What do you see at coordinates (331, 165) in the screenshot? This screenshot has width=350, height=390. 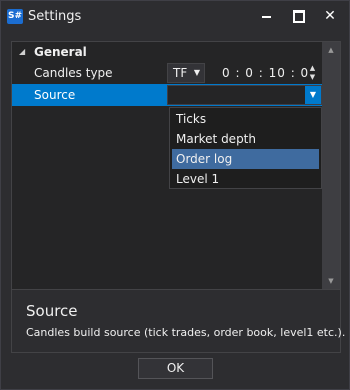 I see `vertical-scrollbar: ▲ ▼` at bounding box center [331, 165].